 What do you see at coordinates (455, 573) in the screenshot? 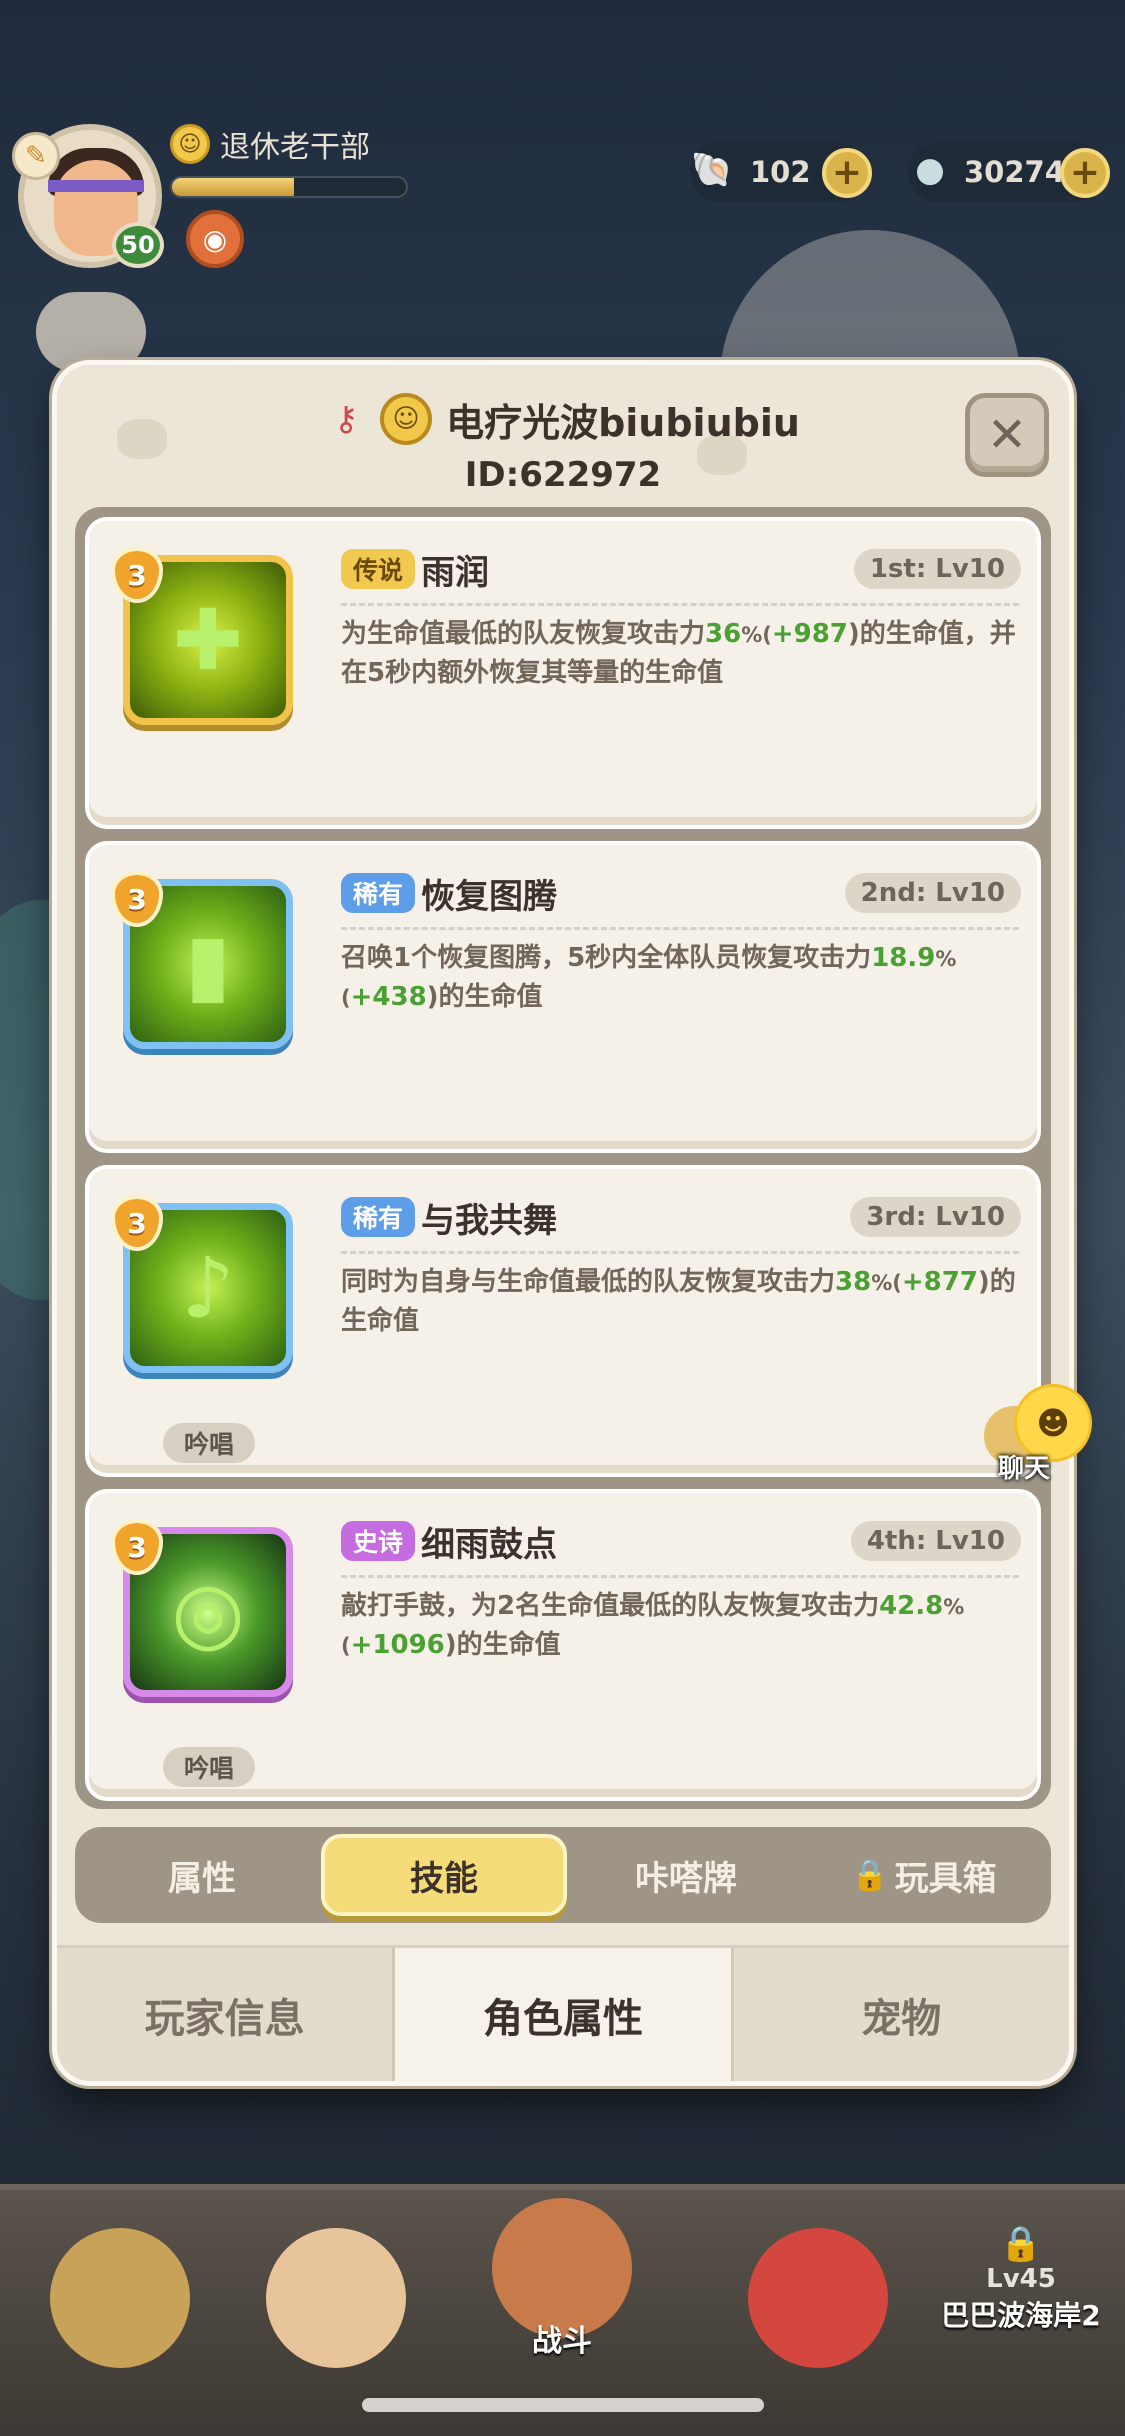
I see `skill-name: 雨润` at bounding box center [455, 573].